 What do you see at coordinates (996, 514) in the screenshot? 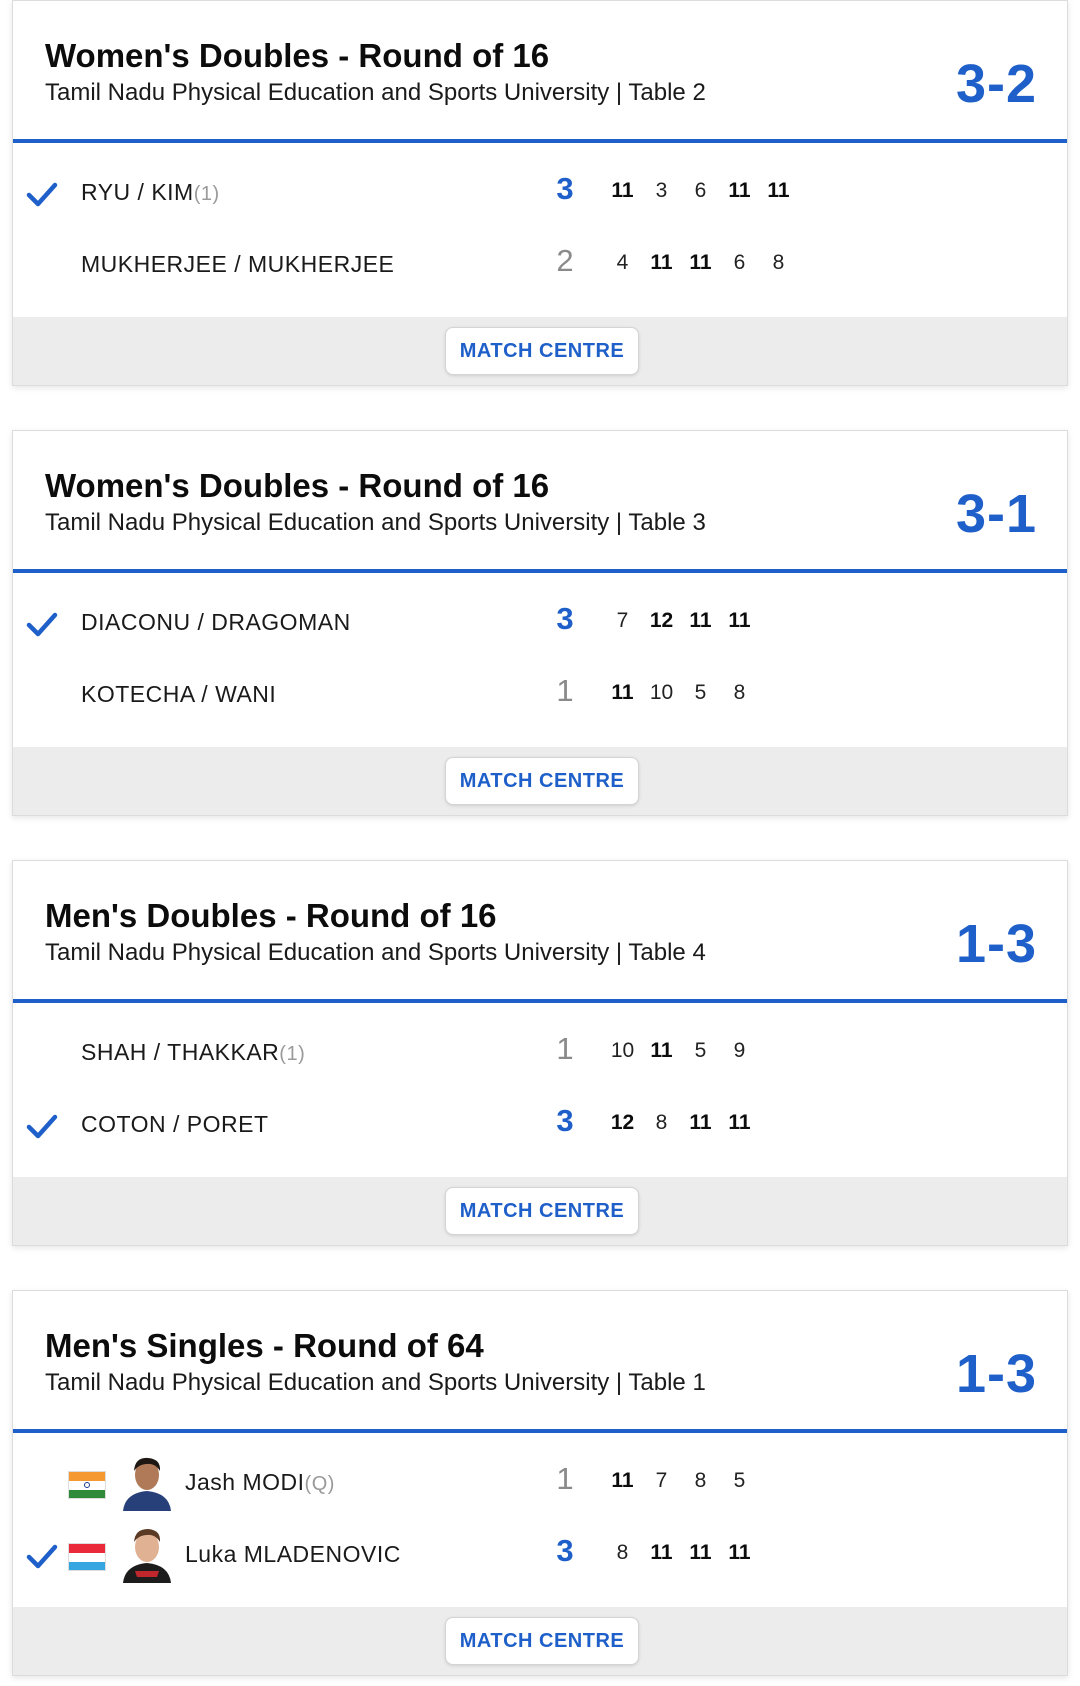
I see `match-score: 3-1` at bounding box center [996, 514].